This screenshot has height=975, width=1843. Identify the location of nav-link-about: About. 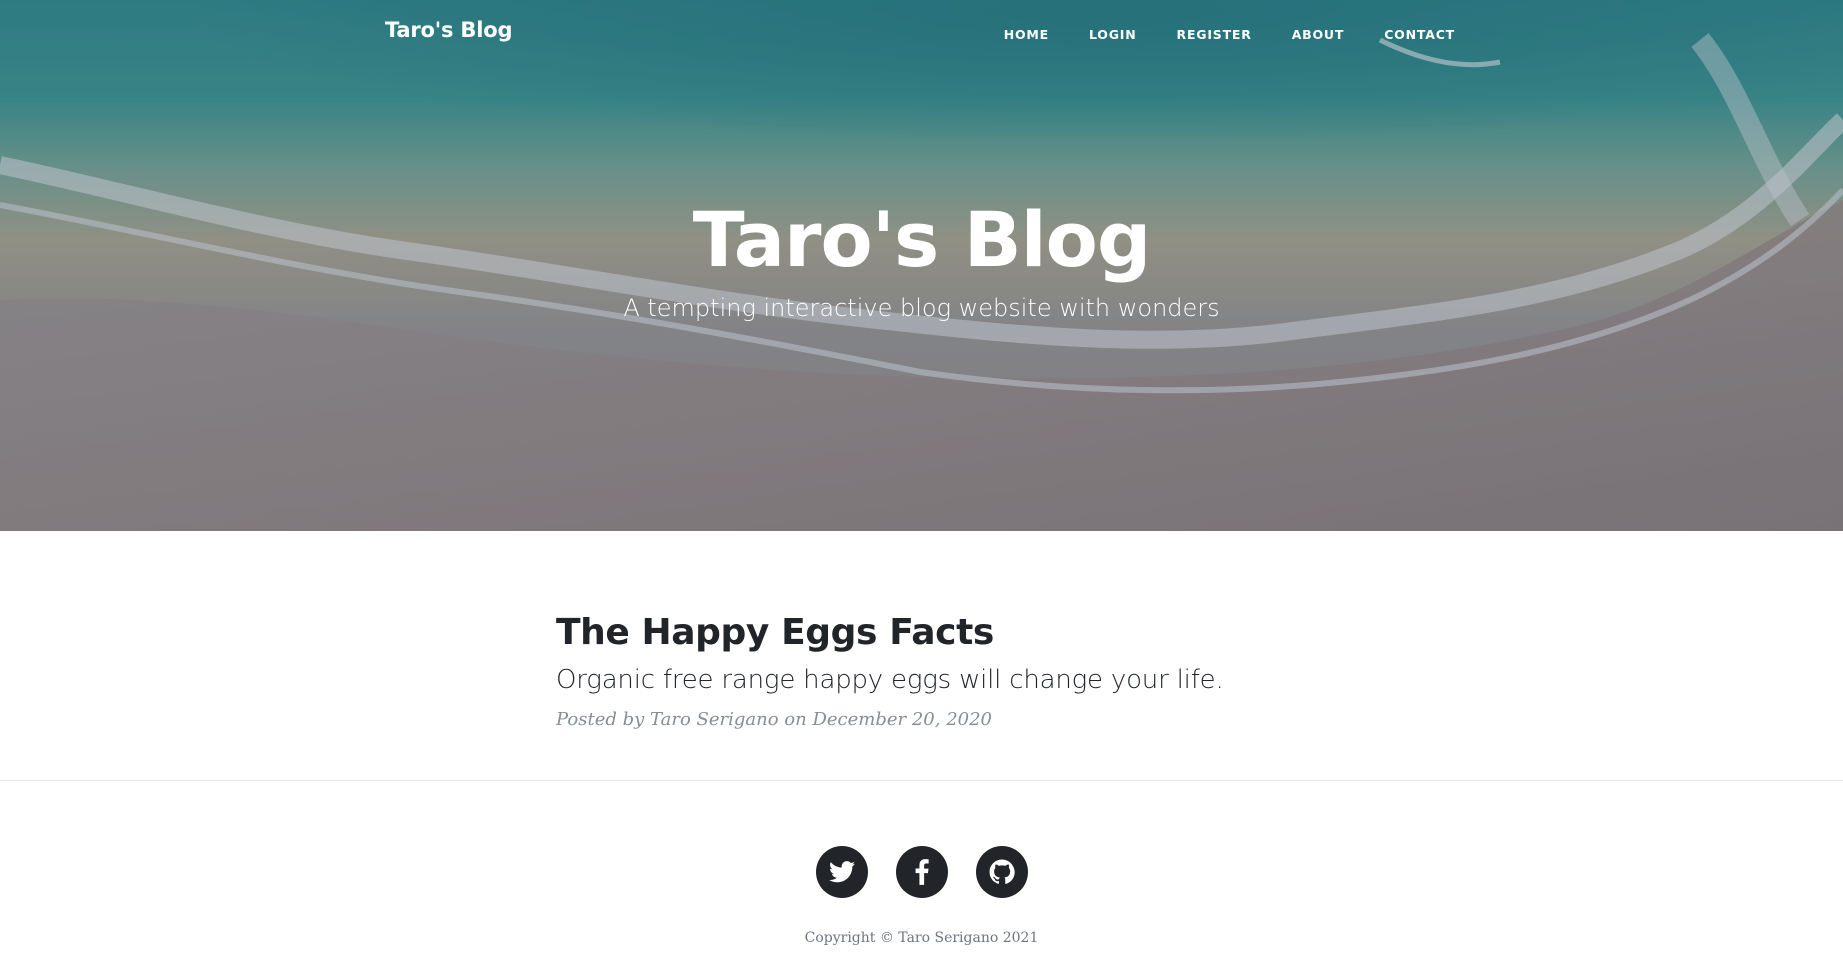
(1318, 34).